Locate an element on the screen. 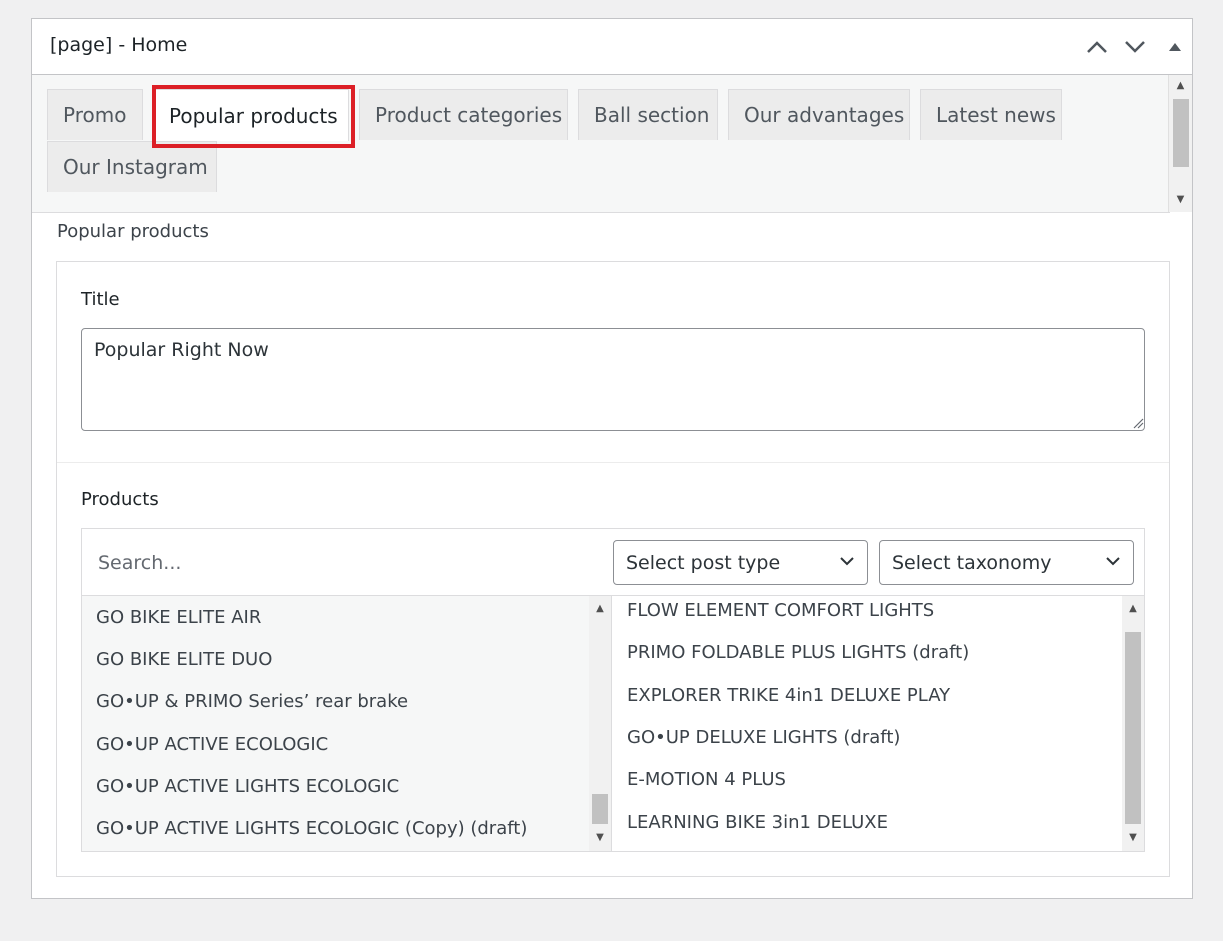 The image size is (1223, 941). search-input is located at coordinates (348, 563).